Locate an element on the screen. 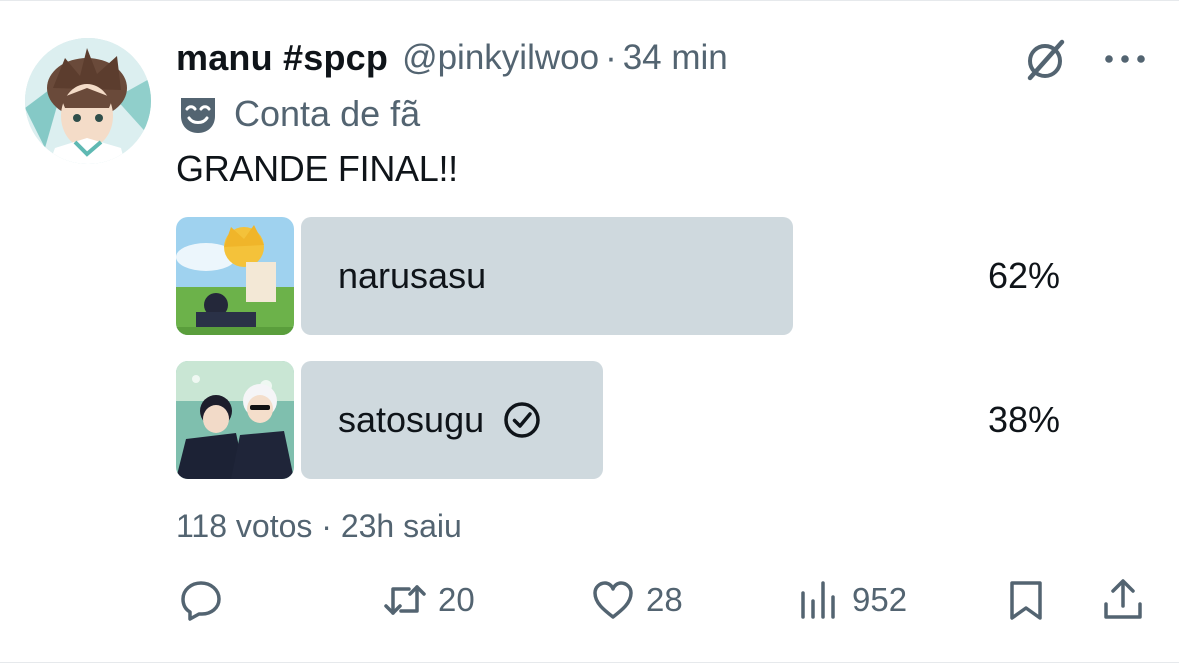  views-count: 952 is located at coordinates (880, 599).